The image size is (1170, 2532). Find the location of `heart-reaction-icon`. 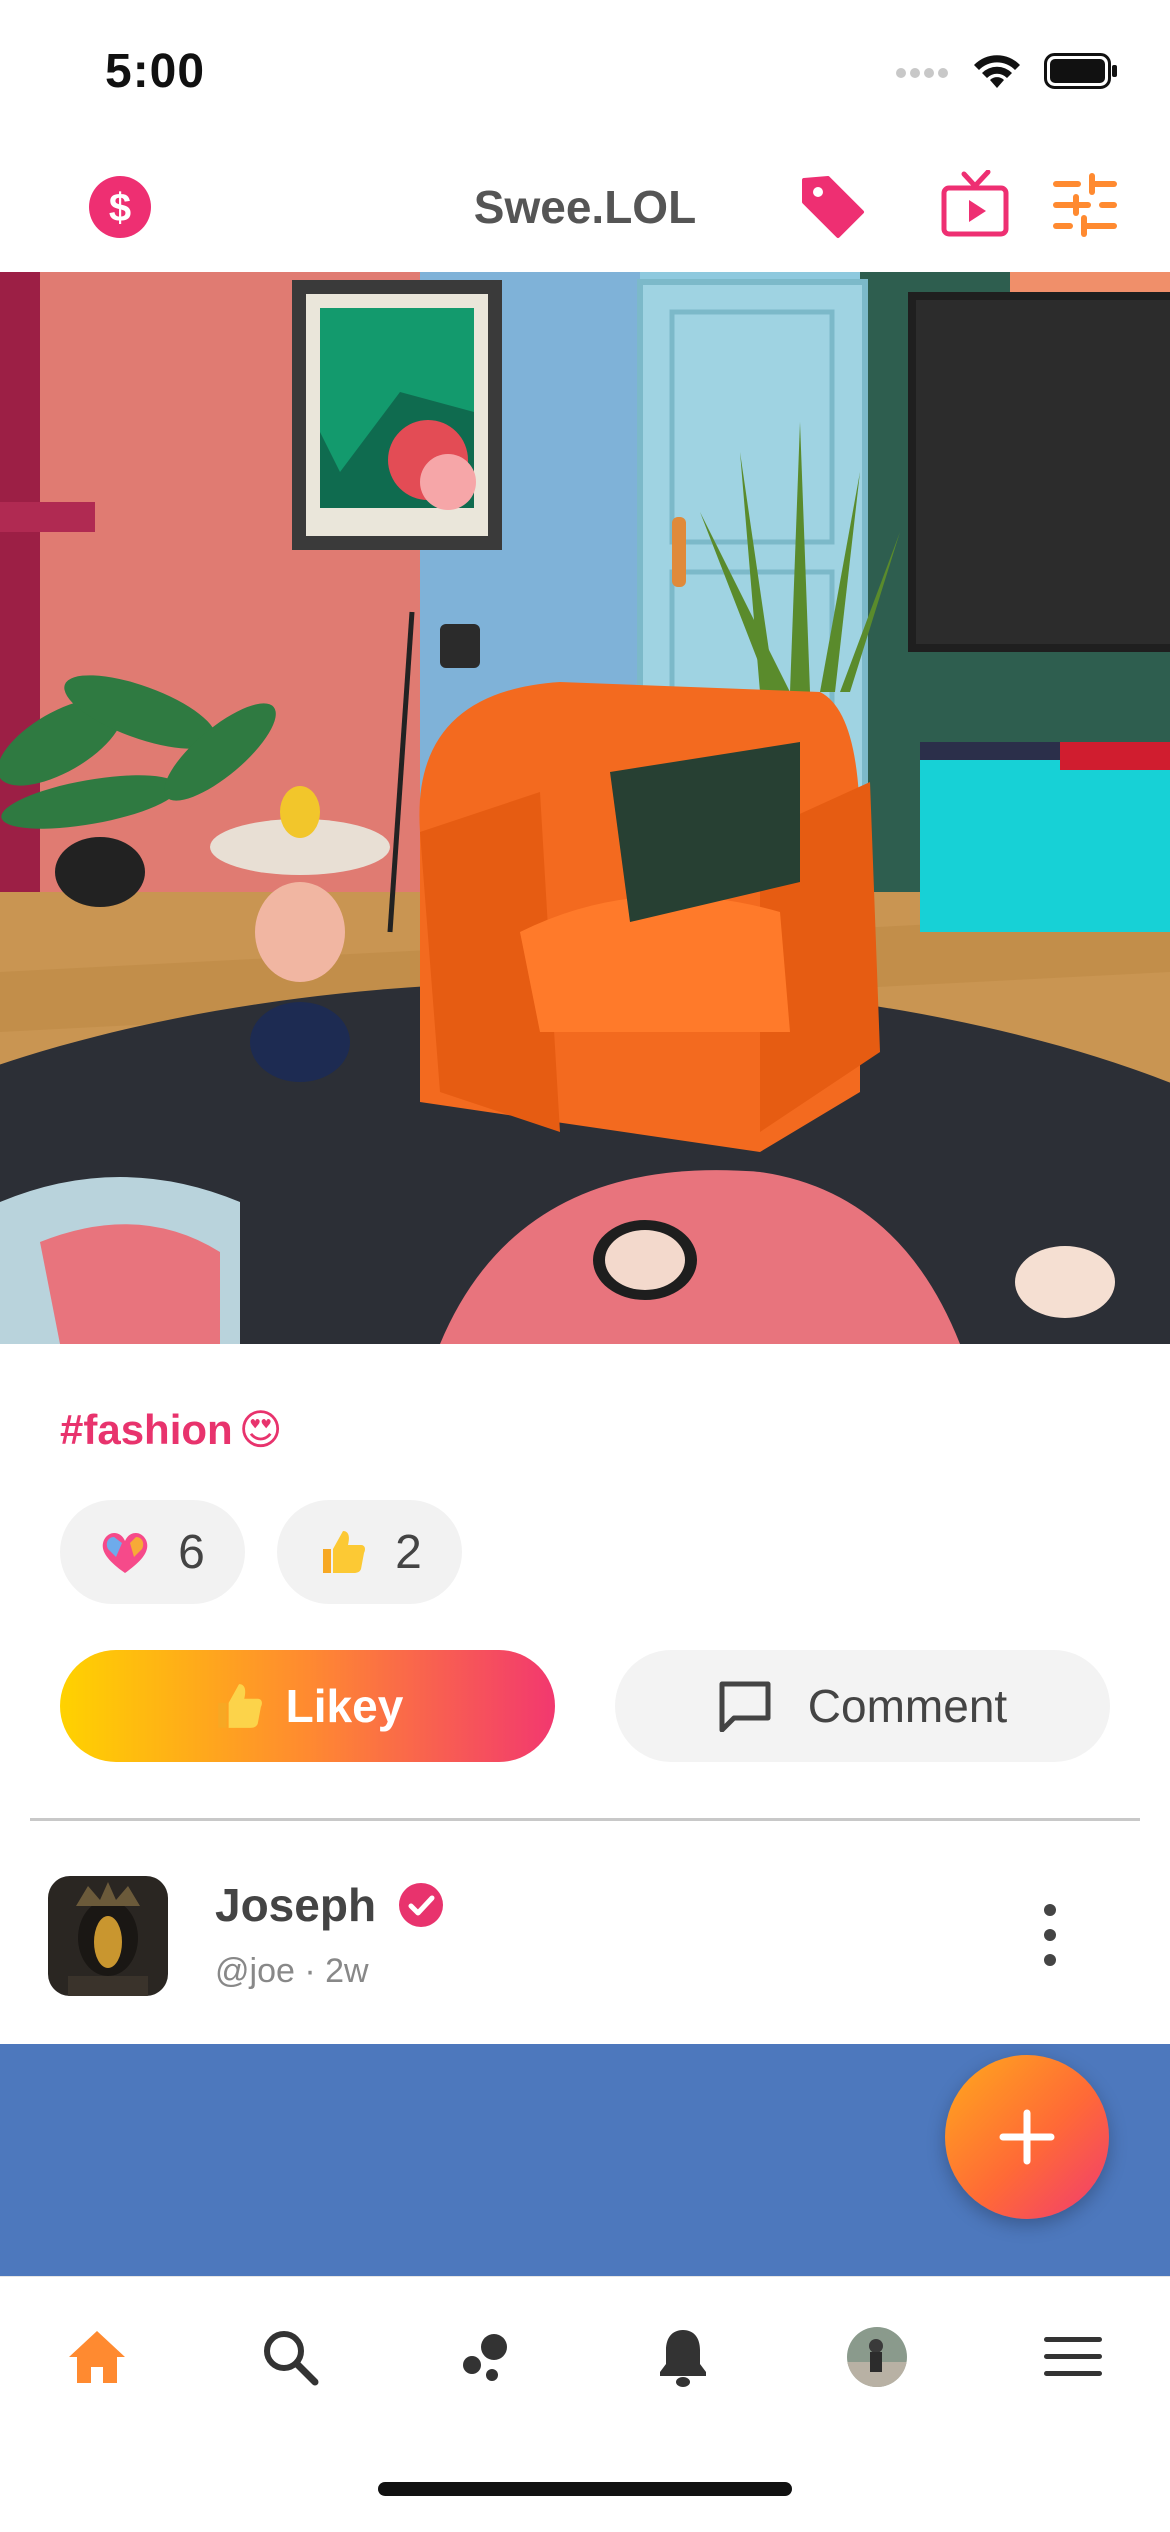

heart-reaction-icon is located at coordinates (125, 1552).